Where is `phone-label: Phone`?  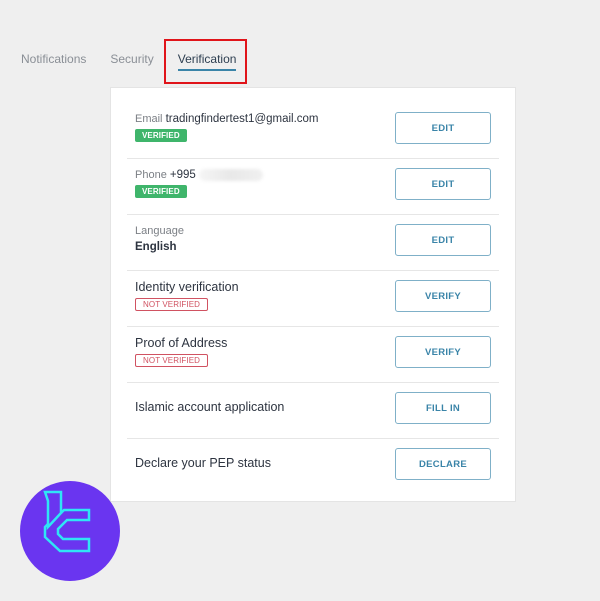 phone-label: Phone is located at coordinates (151, 175).